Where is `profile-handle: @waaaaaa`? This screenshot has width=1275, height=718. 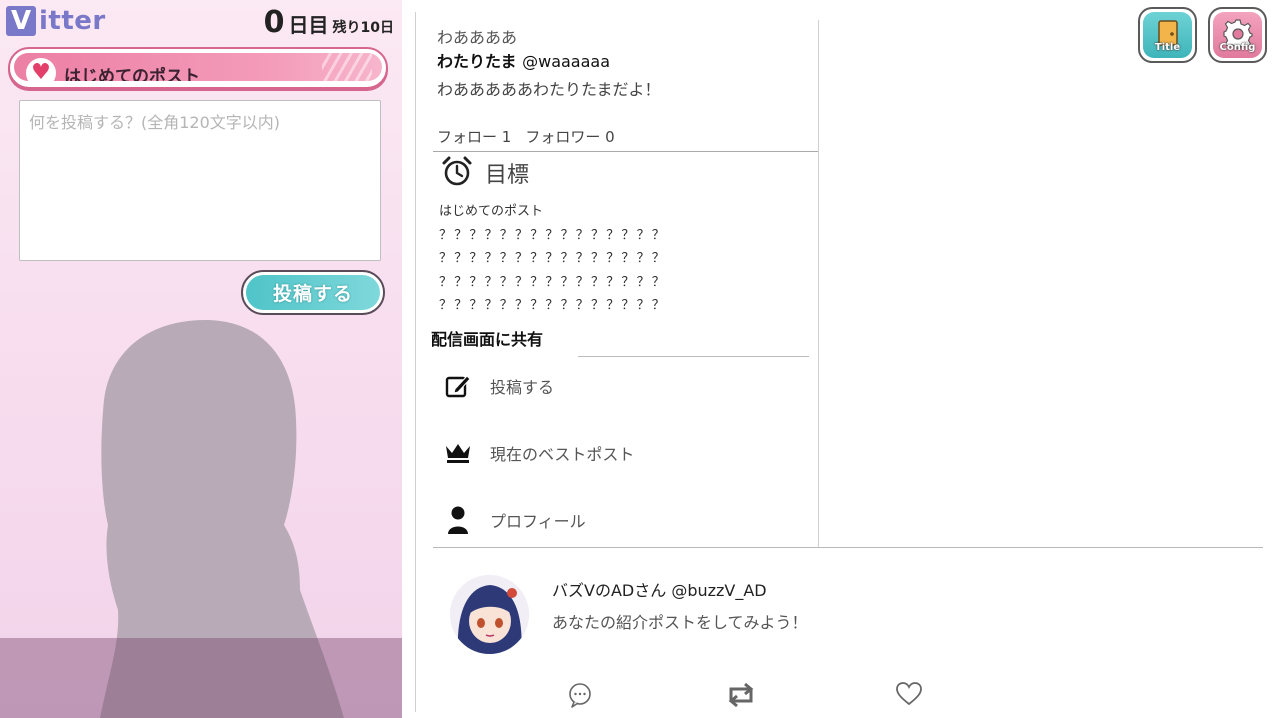 profile-handle: @waaaaaa is located at coordinates (566, 61).